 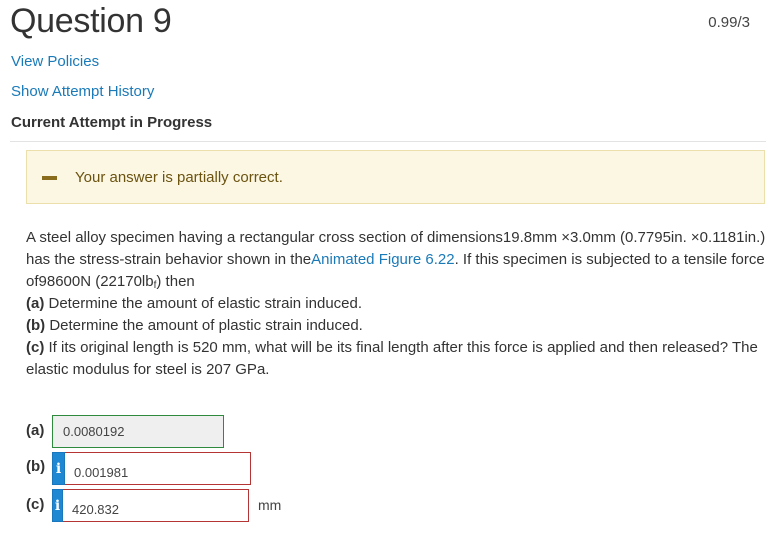 I want to click on question-title: Question 9, so click(x=91, y=21).